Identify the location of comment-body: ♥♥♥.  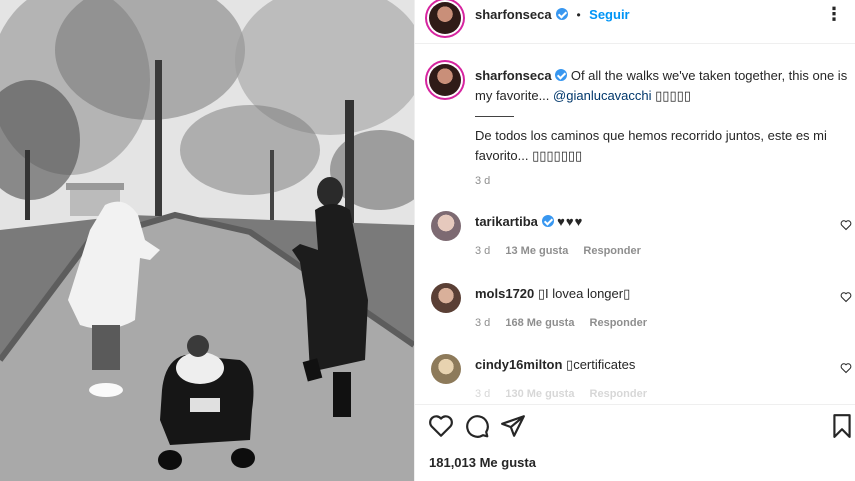
(570, 221).